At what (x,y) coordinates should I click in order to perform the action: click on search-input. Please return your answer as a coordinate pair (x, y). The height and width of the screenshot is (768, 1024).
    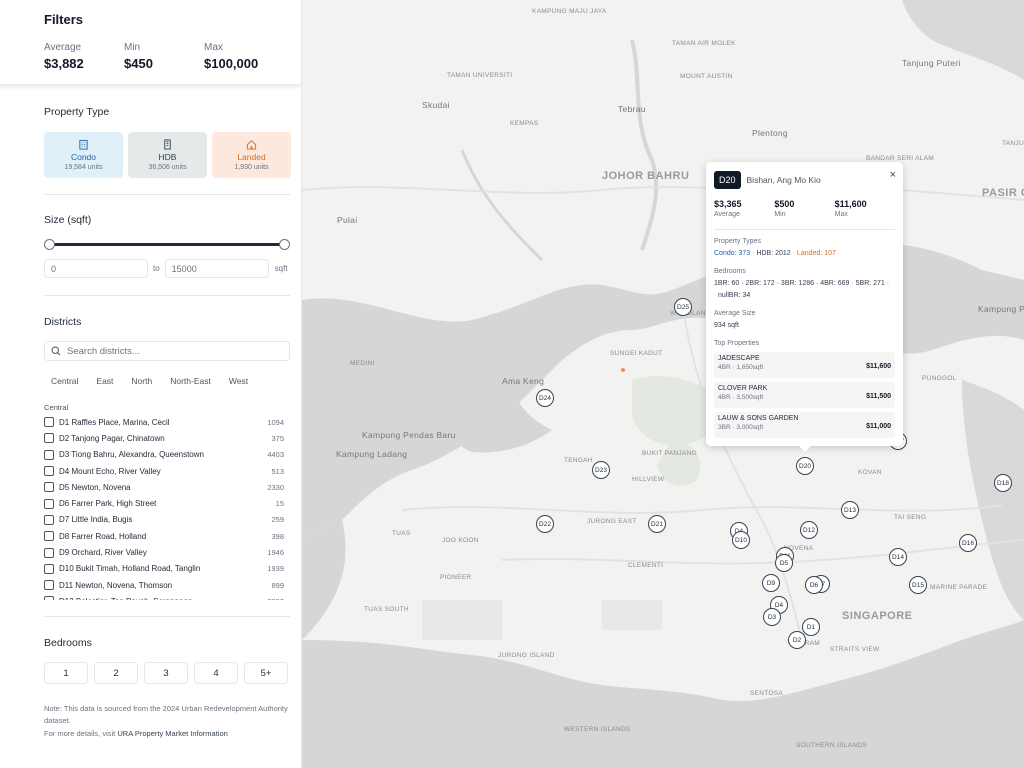
    Looking at the image, I should click on (167, 351).